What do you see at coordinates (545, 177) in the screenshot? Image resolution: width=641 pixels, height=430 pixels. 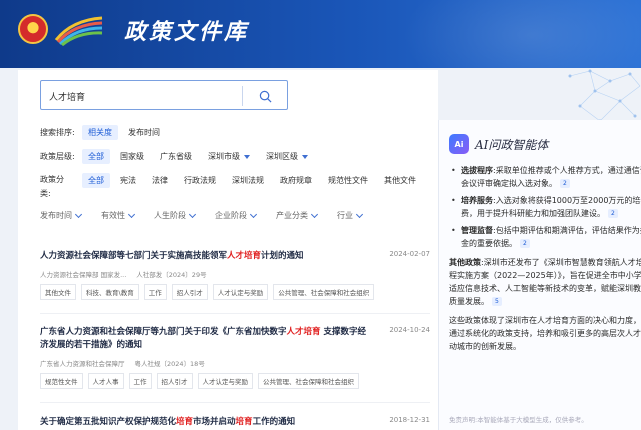 I see `ai-bullet: 选拔程序:采取单位推荐或个人推荐方式，通过通信评审和会议评审确定拟入选对象。2` at bounding box center [545, 177].